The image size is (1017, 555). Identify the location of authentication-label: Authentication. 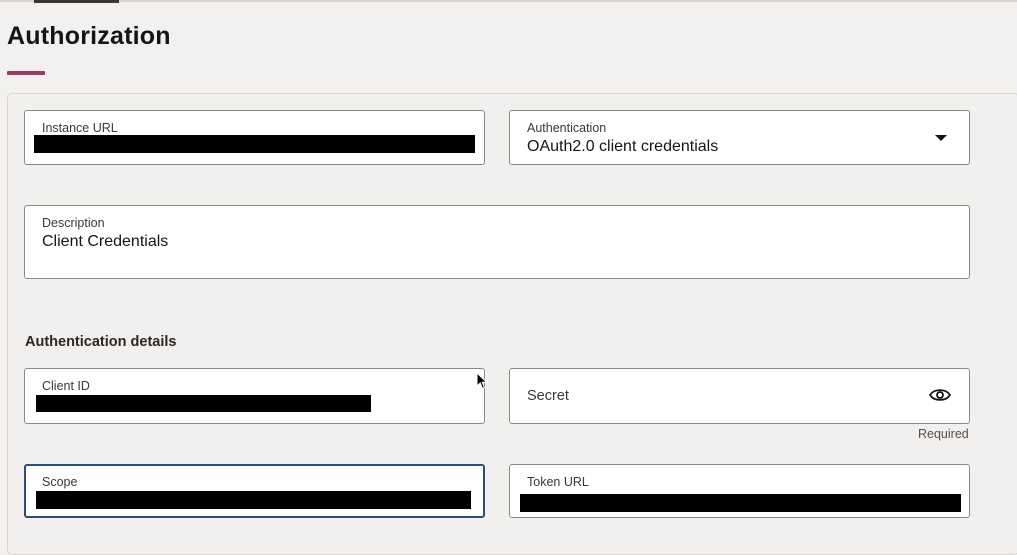
(567, 128).